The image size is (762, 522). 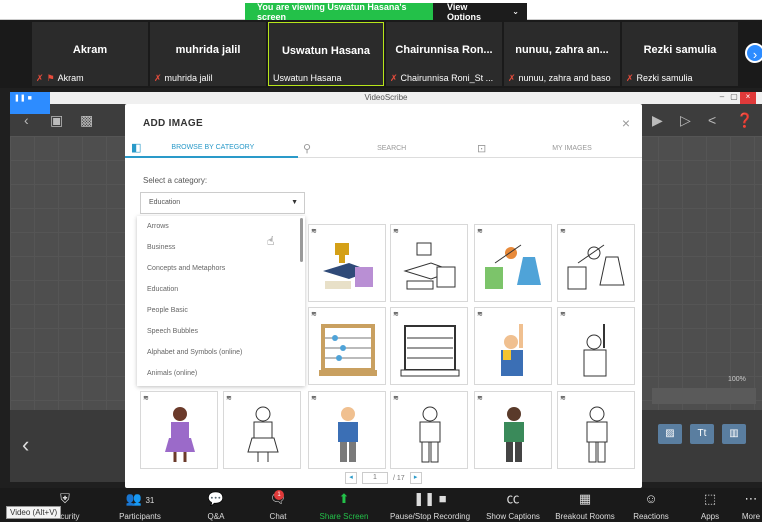 I want to click on student-raising-hand-outline-icon, so click(x=595, y=350).